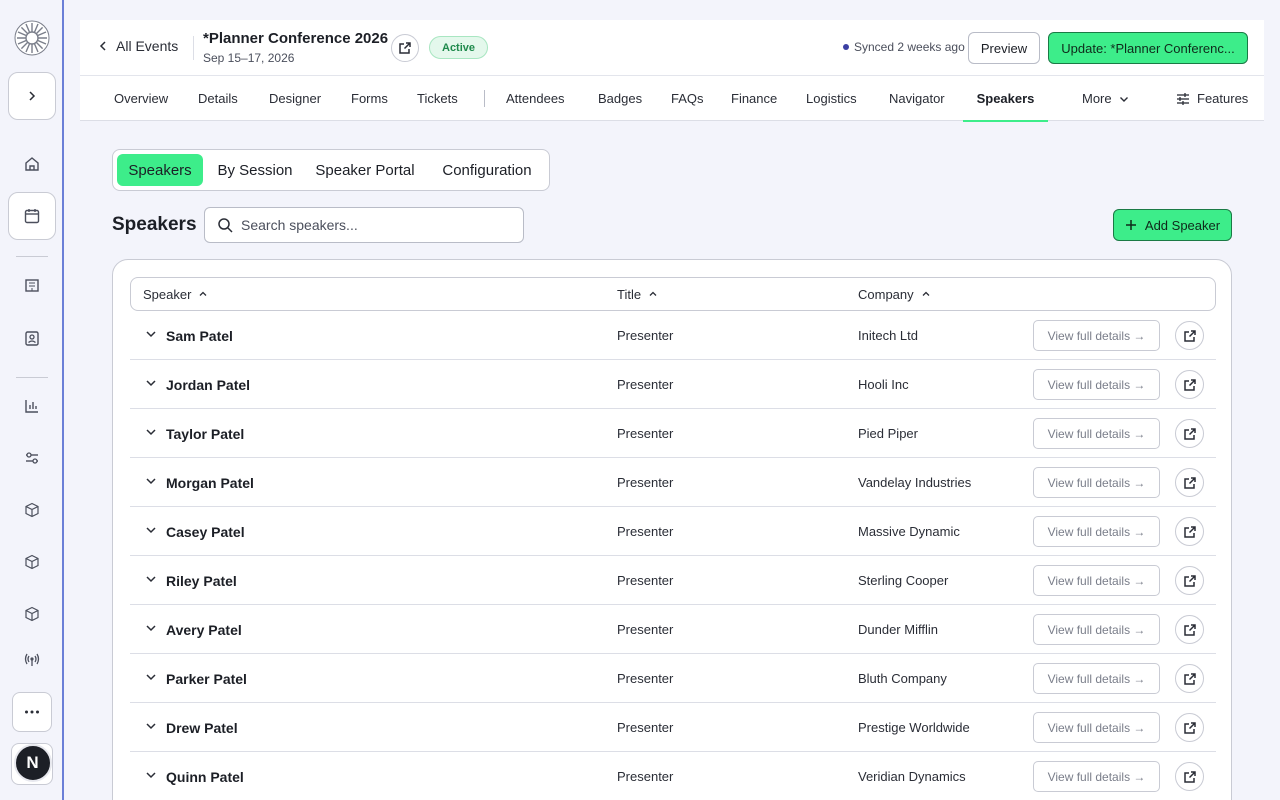 The image size is (1280, 800). Describe the element at coordinates (32, 406) in the screenshot. I see `bar-chart-icon` at that location.